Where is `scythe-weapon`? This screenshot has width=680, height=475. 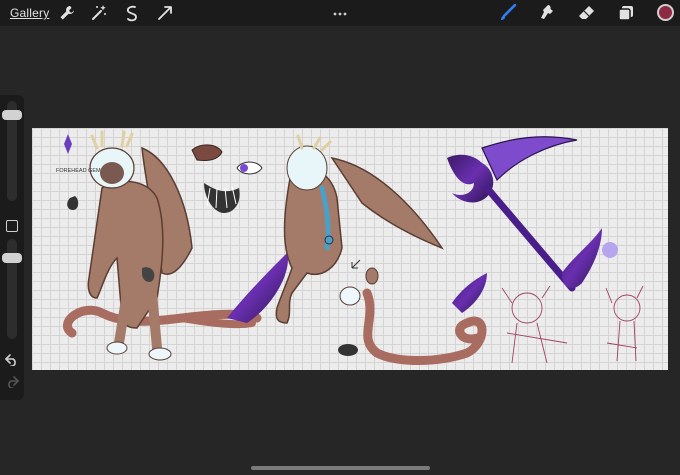
scythe-weapon is located at coordinates (532, 214).